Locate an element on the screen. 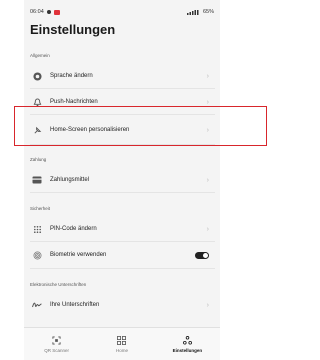  fingerprint-icon is located at coordinates (37, 255).